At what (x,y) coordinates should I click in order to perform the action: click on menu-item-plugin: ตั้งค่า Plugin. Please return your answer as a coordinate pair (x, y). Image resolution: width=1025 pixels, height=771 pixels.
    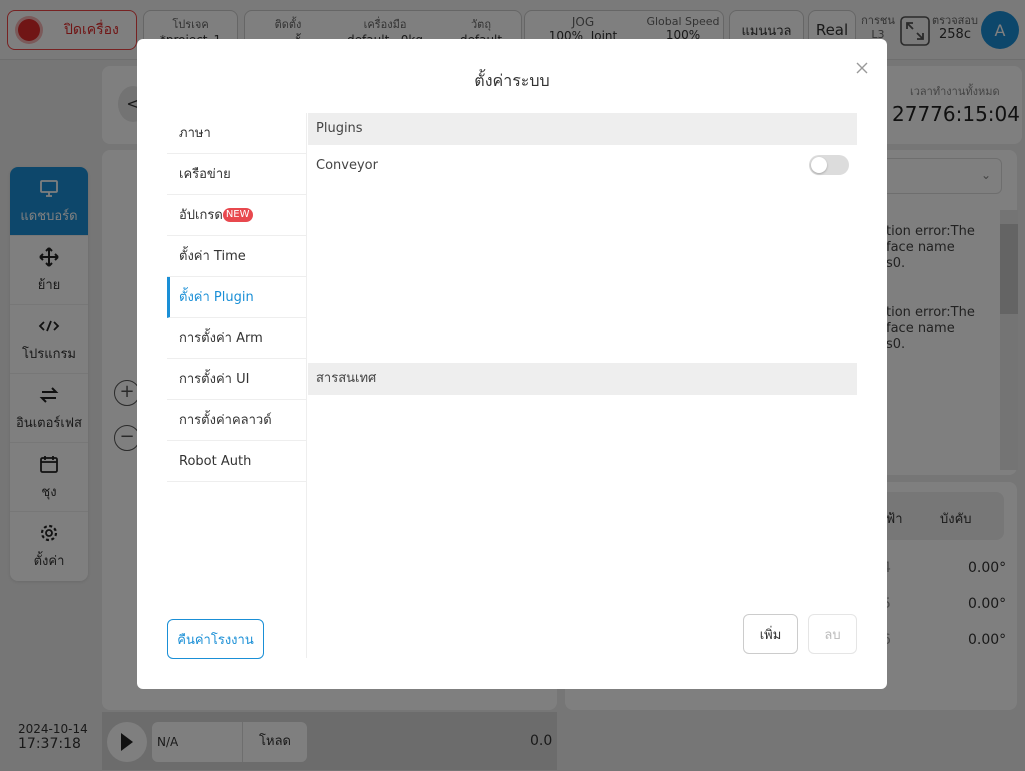
    Looking at the image, I should click on (236, 297).